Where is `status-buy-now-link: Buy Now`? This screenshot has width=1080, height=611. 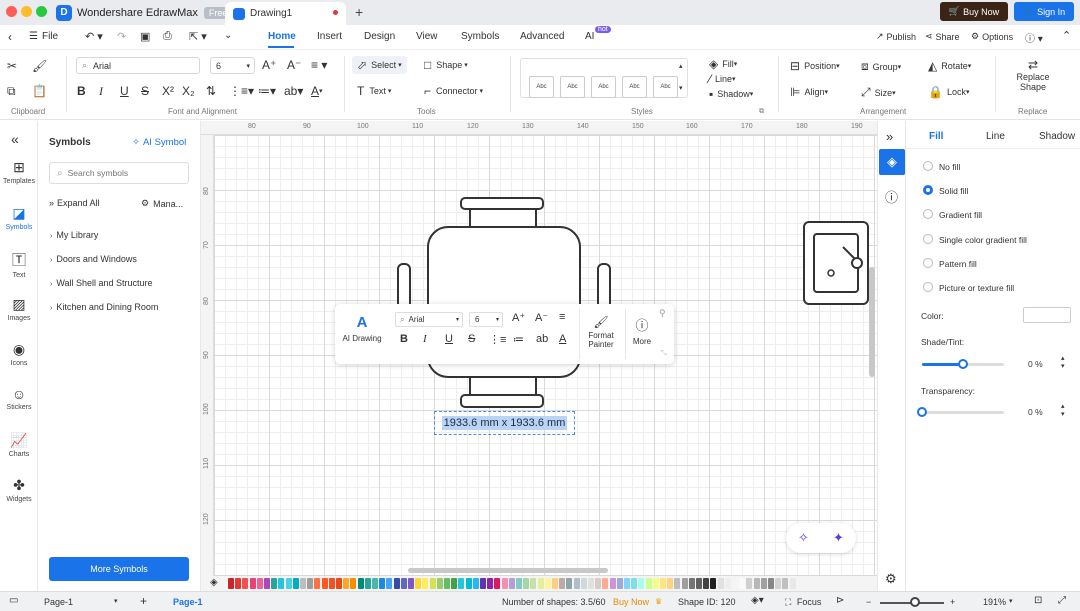 status-buy-now-link: Buy Now is located at coordinates (631, 602).